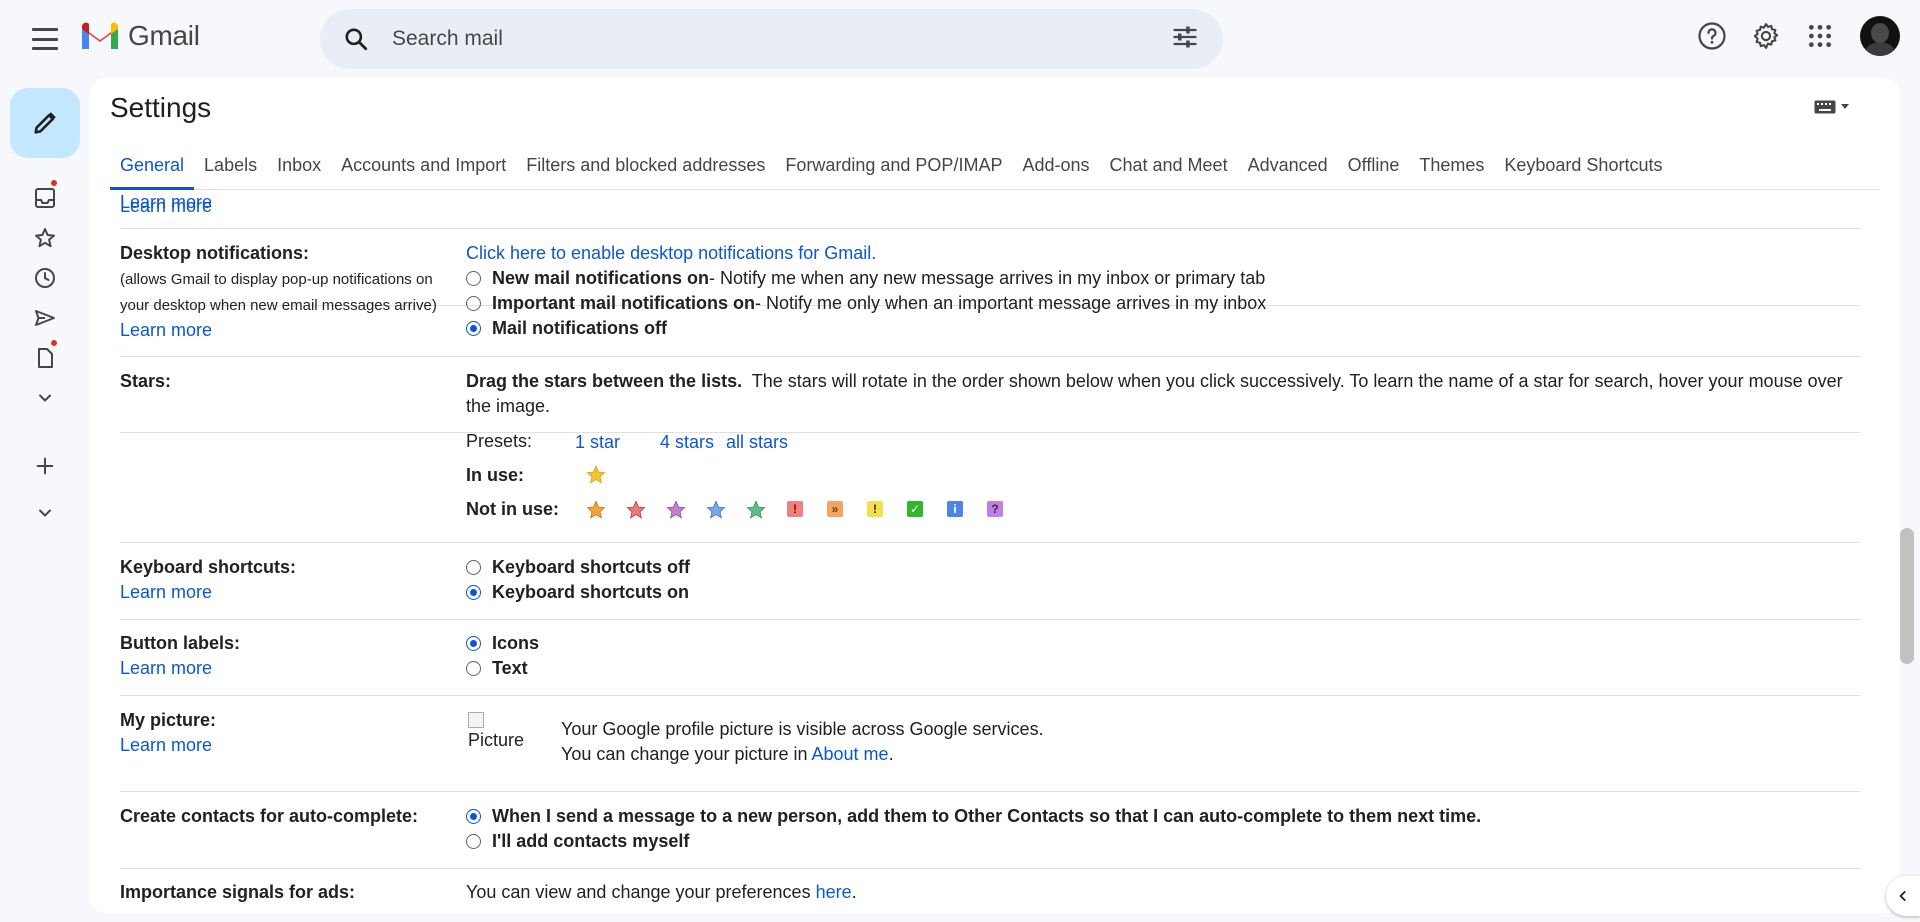 This screenshot has width=1920, height=922. Describe the element at coordinates (495, 475) in the screenshot. I see `in-use-label: In use:` at that location.